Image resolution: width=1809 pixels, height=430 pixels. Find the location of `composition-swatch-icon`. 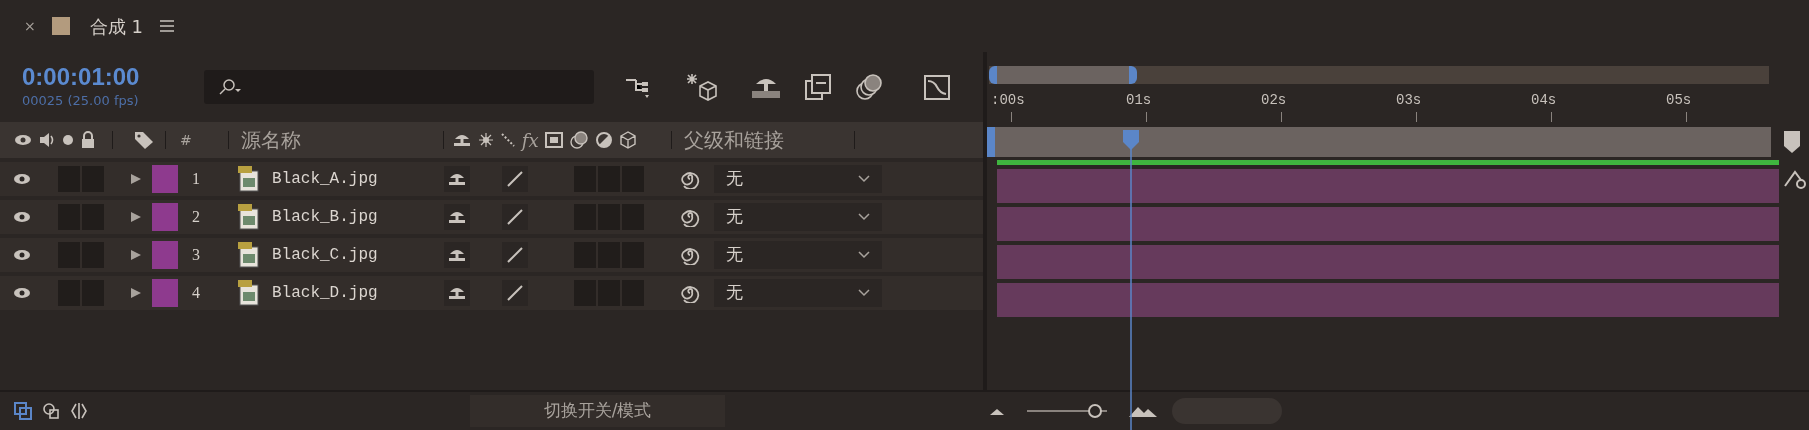

composition-swatch-icon is located at coordinates (60, 26).